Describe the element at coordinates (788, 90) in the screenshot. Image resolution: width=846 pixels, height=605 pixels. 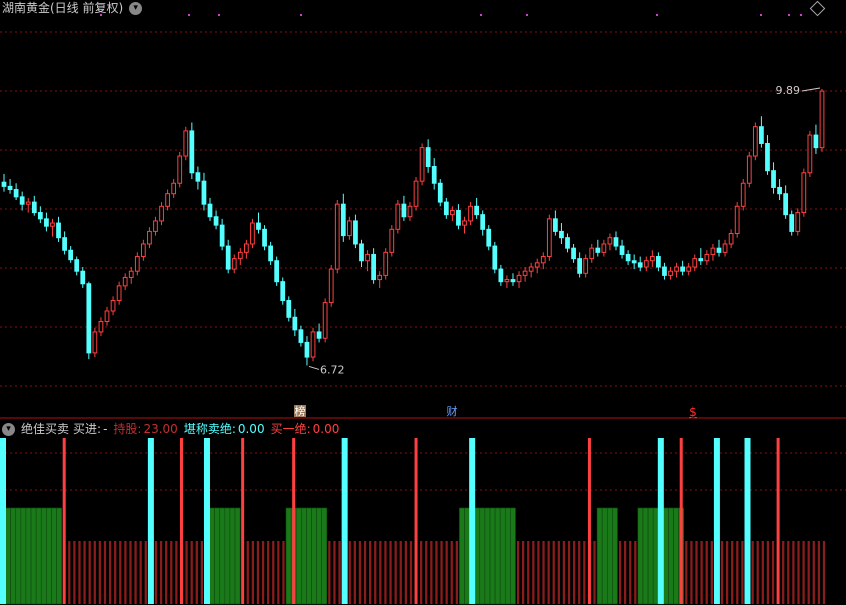
I see `high-price-label: 9.89` at that location.